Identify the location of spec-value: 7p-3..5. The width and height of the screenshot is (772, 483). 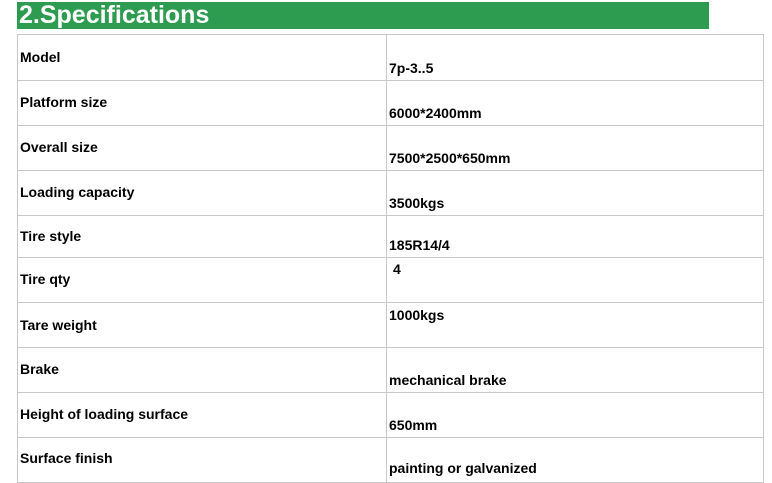
(411, 68).